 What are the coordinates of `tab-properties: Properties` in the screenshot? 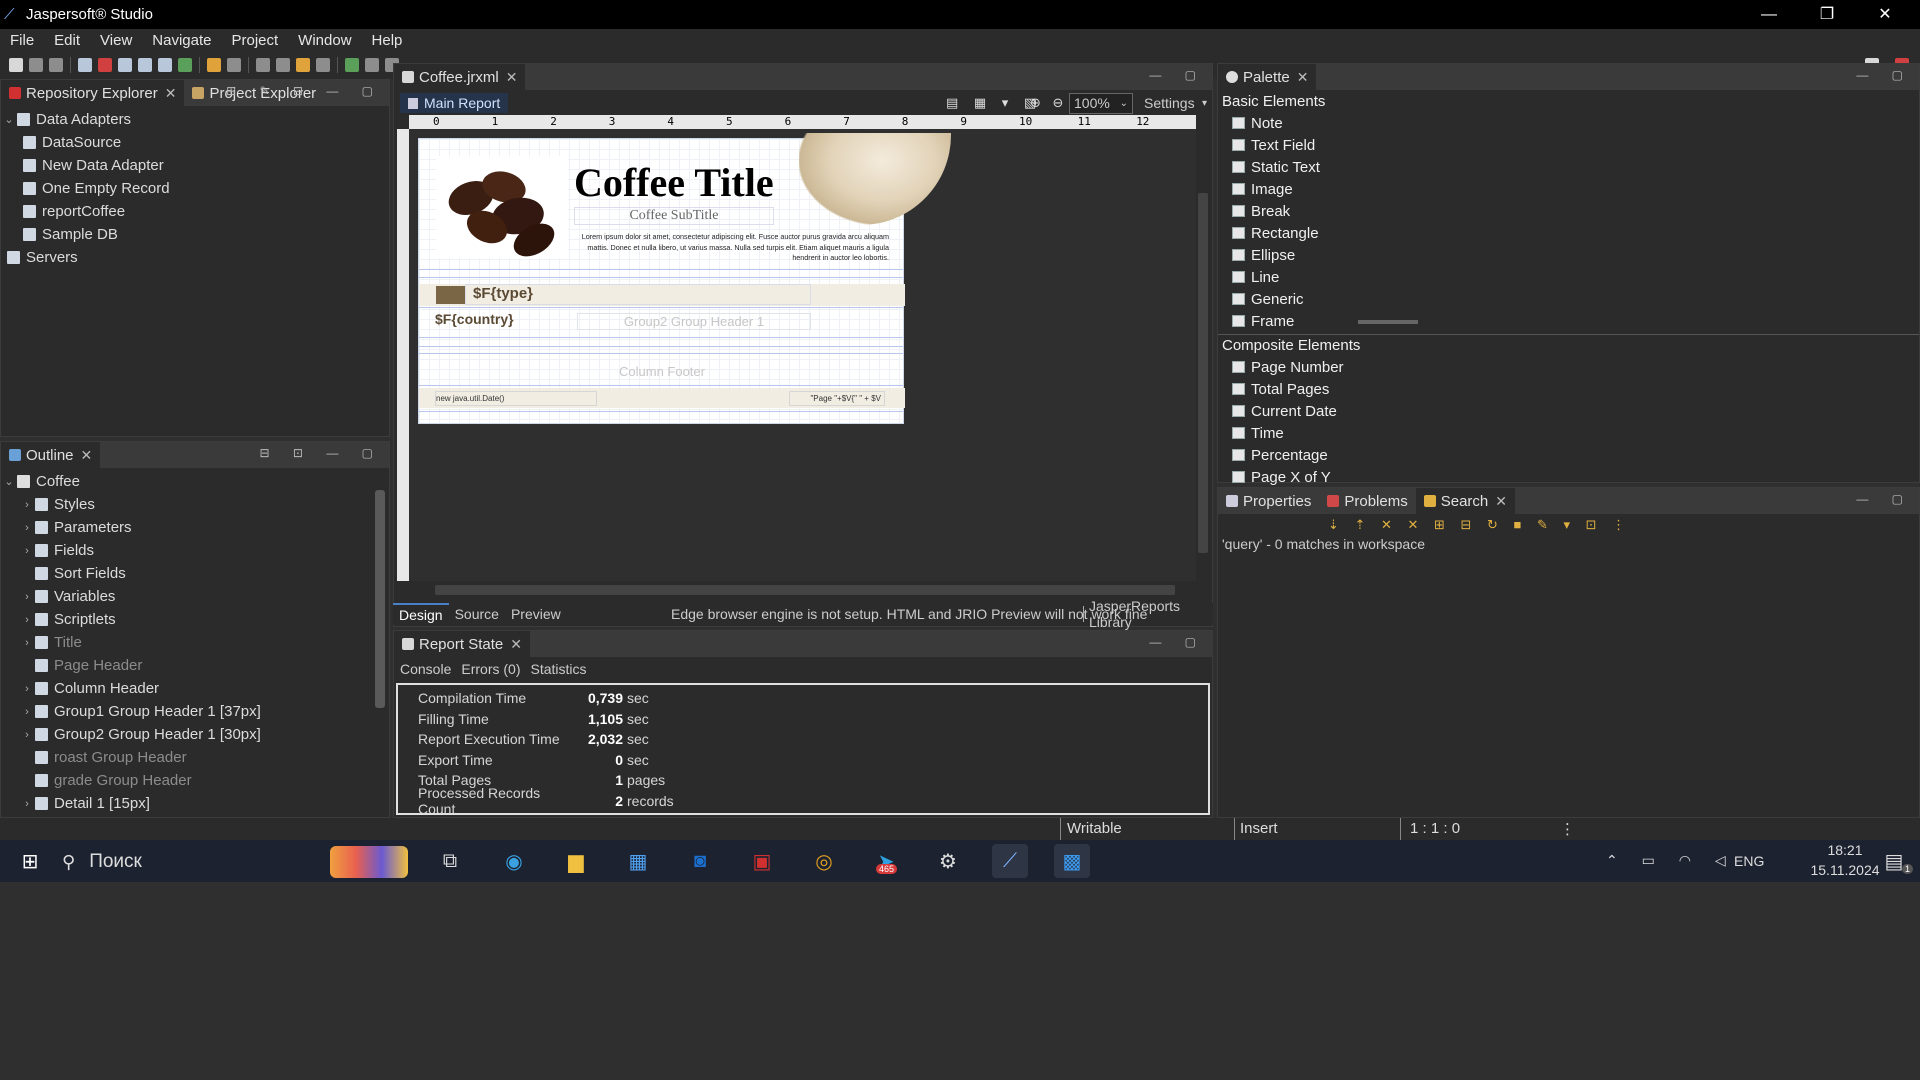 It's located at (1268, 501).